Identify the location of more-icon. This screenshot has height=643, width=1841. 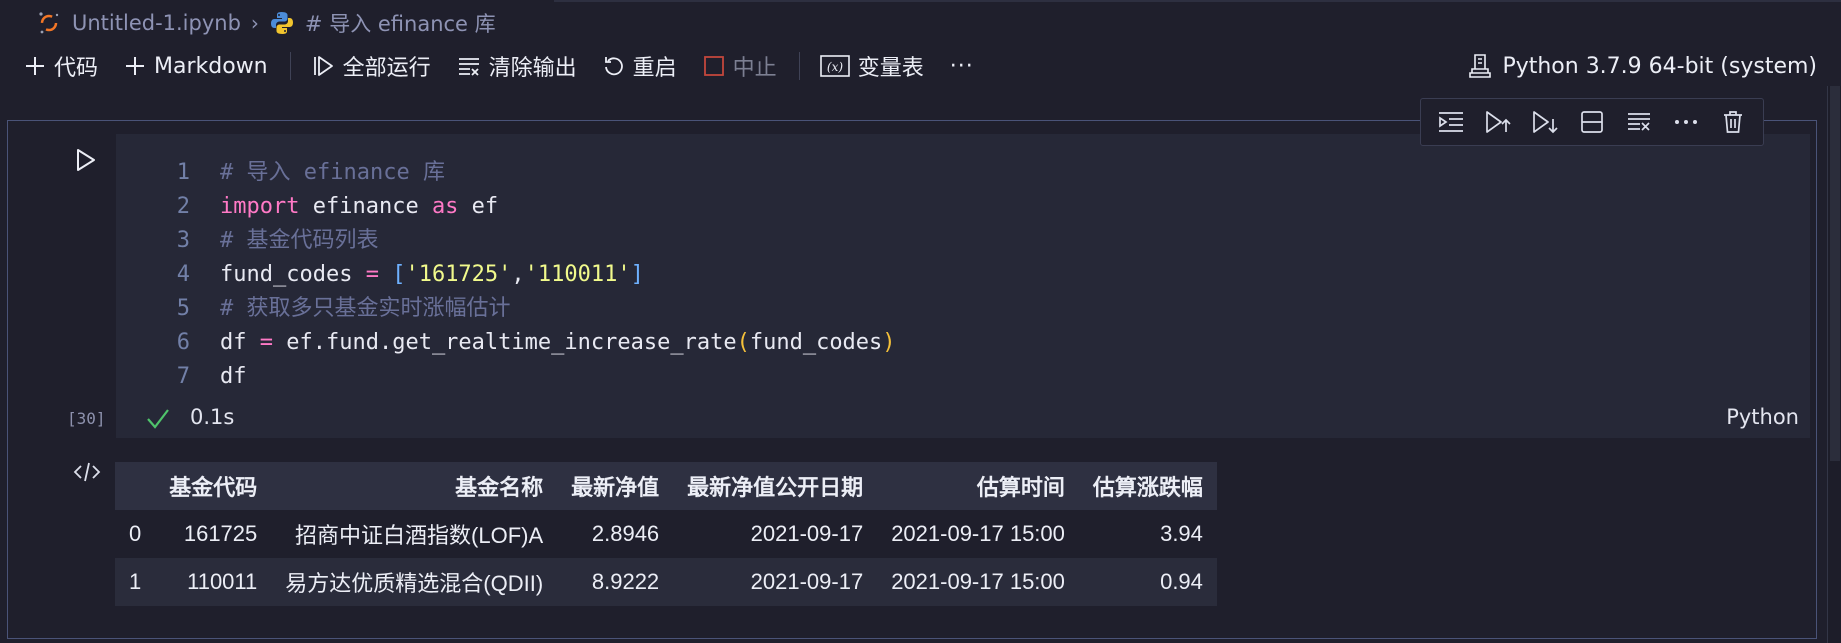
(1686, 122).